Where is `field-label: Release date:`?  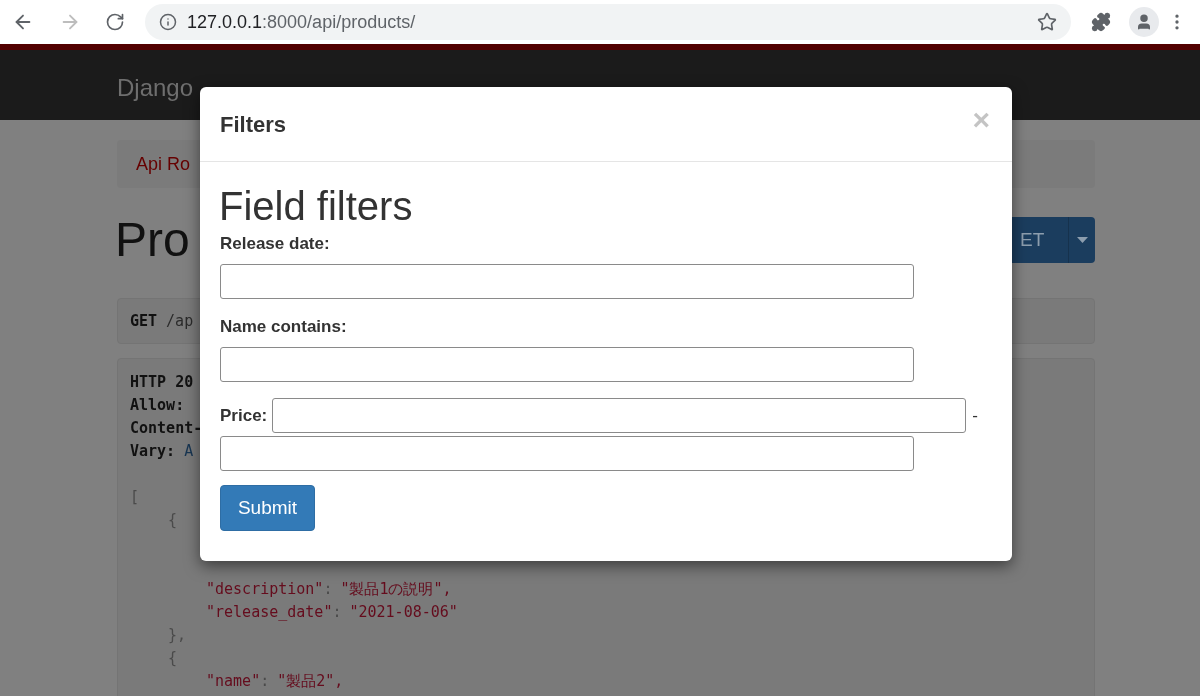
field-label: Release date: is located at coordinates (275, 244).